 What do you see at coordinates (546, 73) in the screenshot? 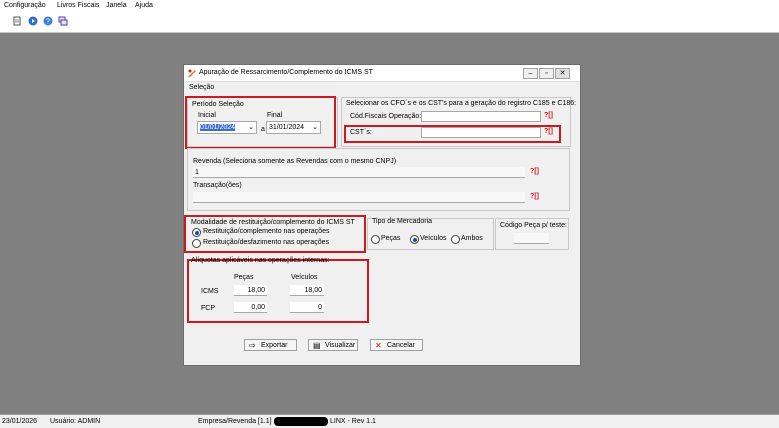
I see `maximize-icon: ▫` at bounding box center [546, 73].